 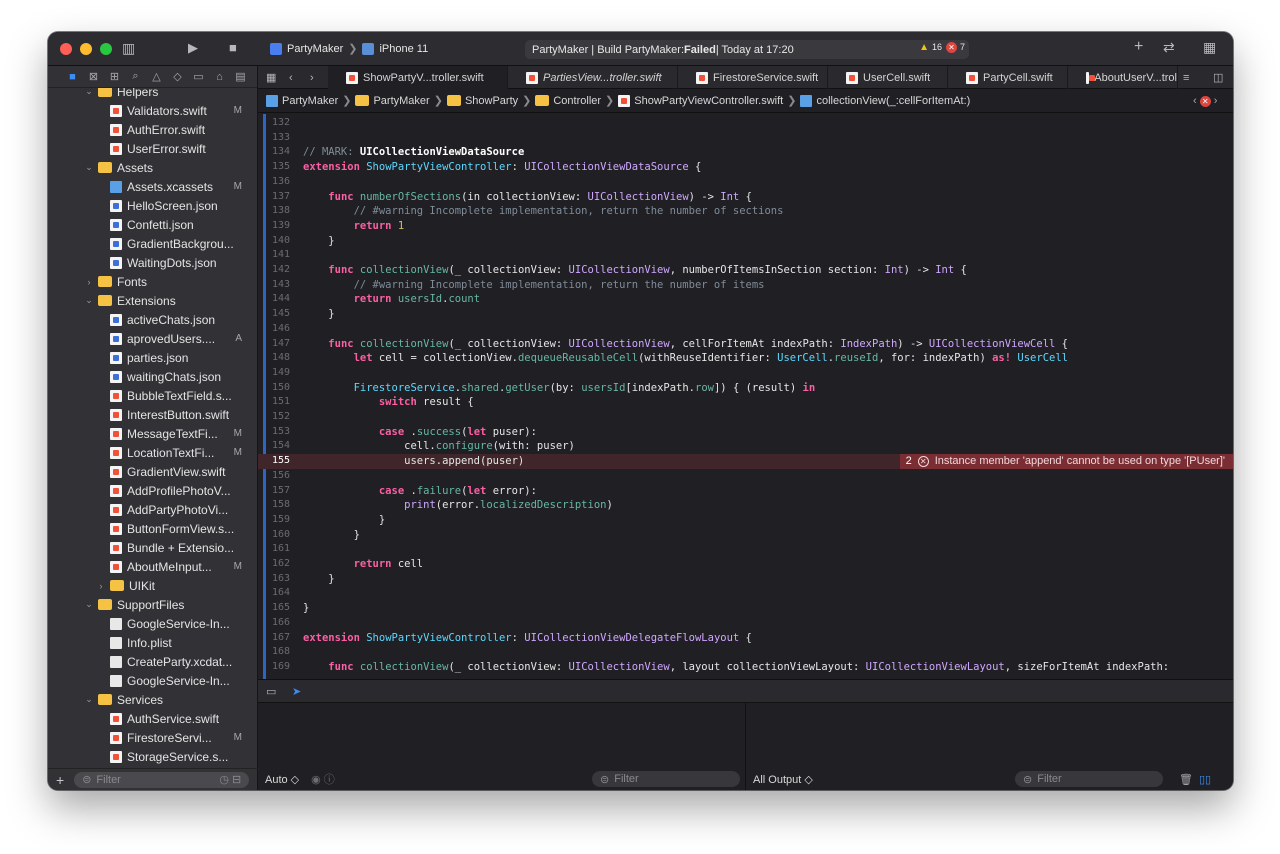 I want to click on variables-filter: ⊜ Filter, so click(x=666, y=779).